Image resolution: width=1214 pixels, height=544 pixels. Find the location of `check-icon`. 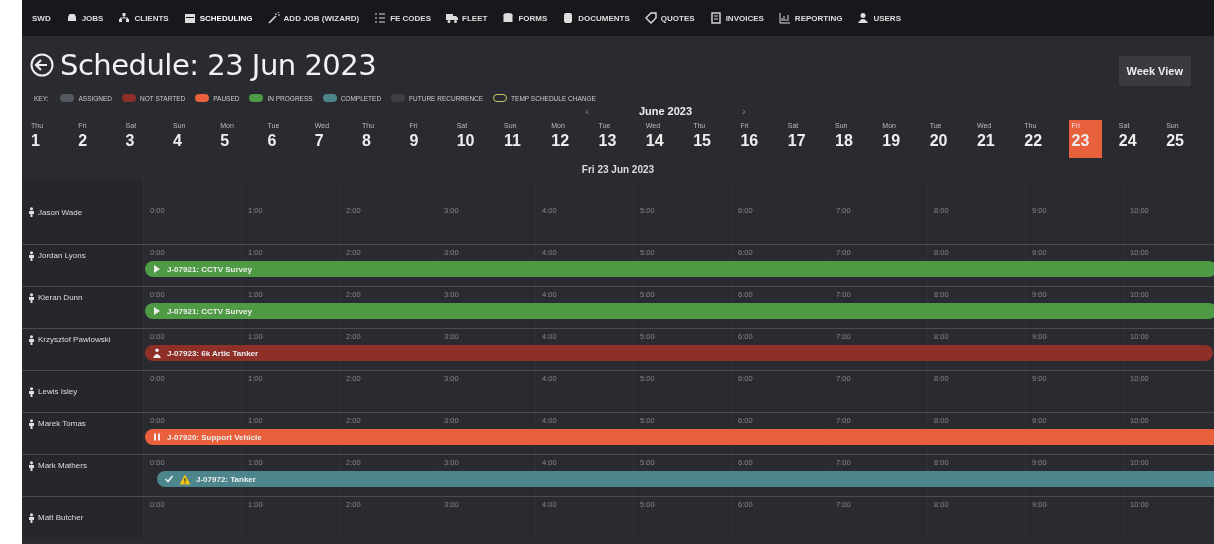

check-icon is located at coordinates (169, 479).